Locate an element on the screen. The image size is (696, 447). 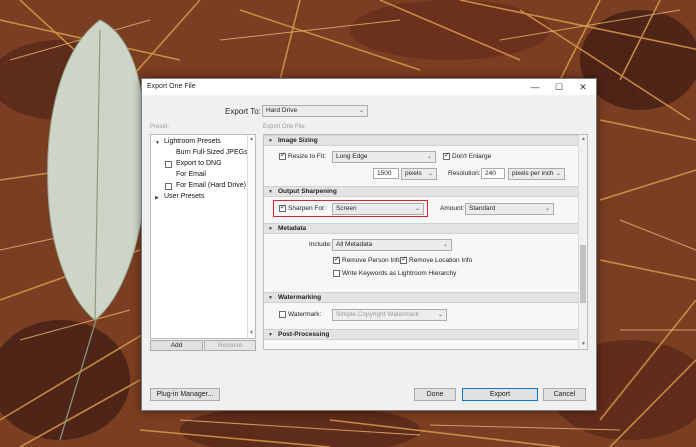
section-title: Image Sizing is located at coordinates (298, 140).